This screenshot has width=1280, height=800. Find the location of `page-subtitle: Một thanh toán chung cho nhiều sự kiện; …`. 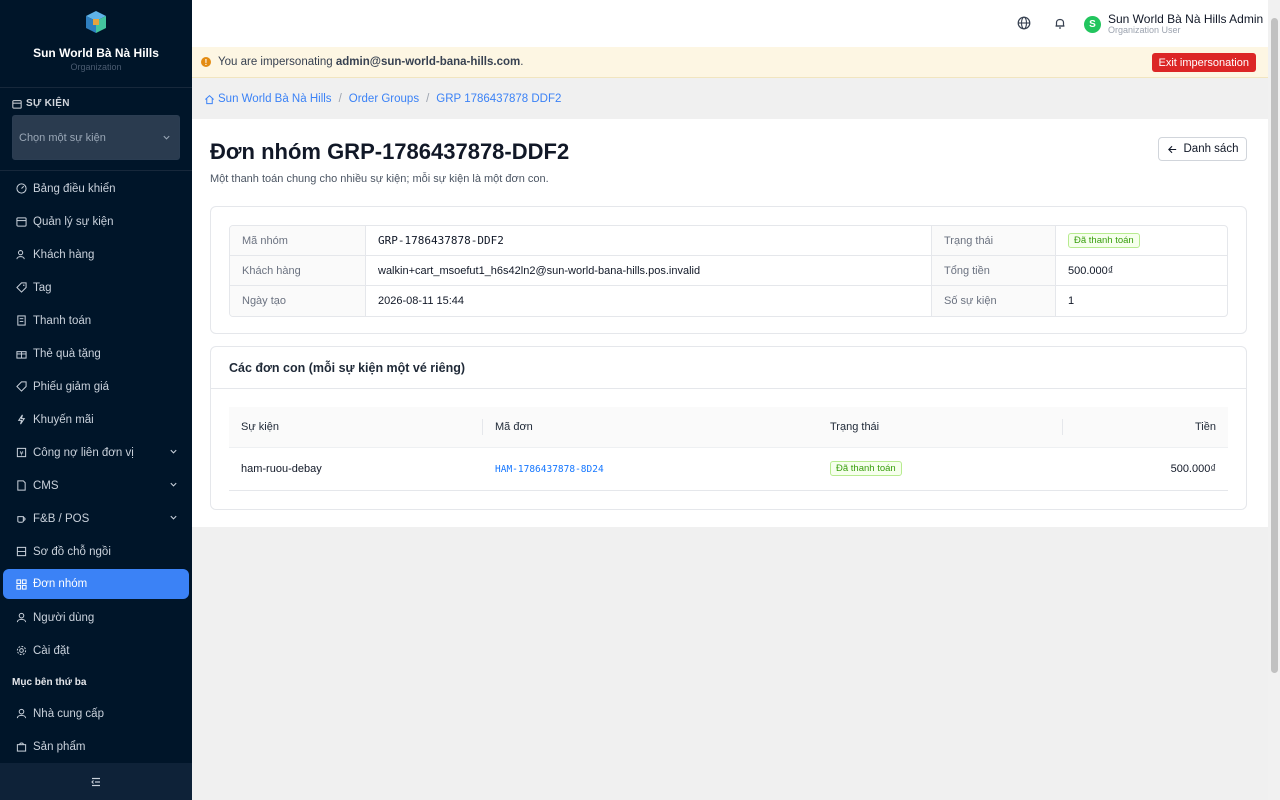

page-subtitle: Một thanh toán chung cho nhiều sự kiện; … is located at coordinates (379, 179).